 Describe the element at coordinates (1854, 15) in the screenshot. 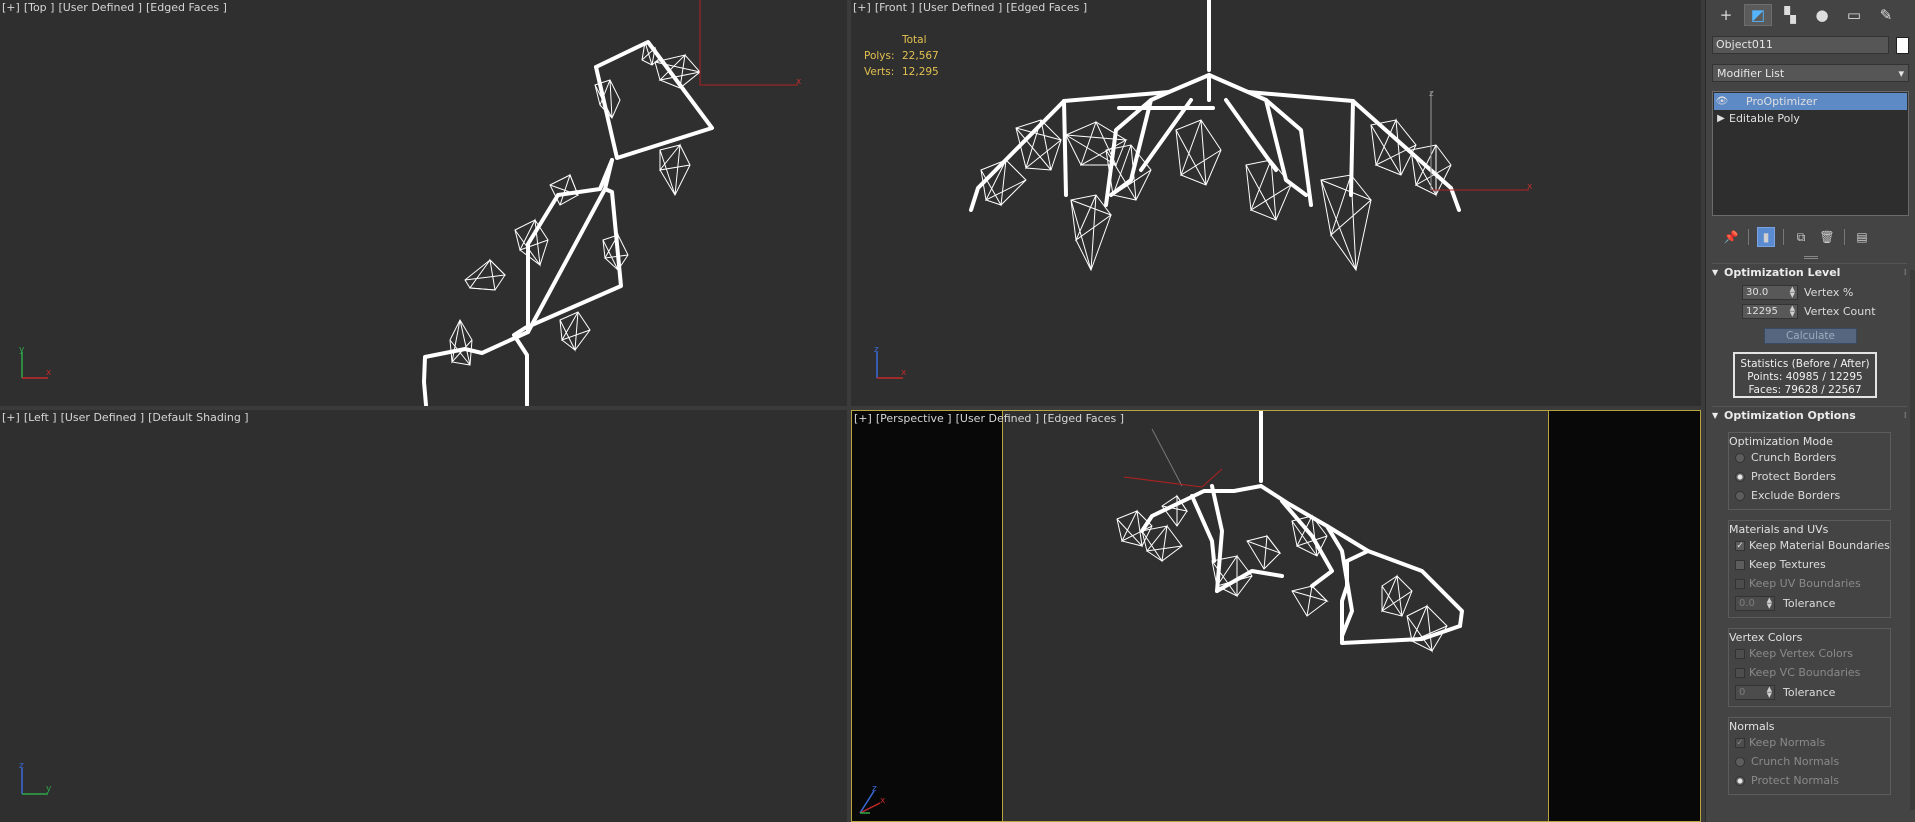

I see `display-tab-icon: ▭` at that location.